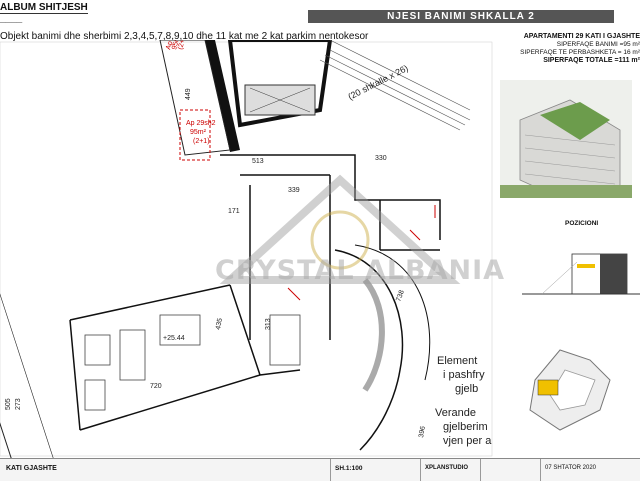  Describe the element at coordinates (198, 132) in the screenshot. I see `apt-area-2: 95m²` at that location.